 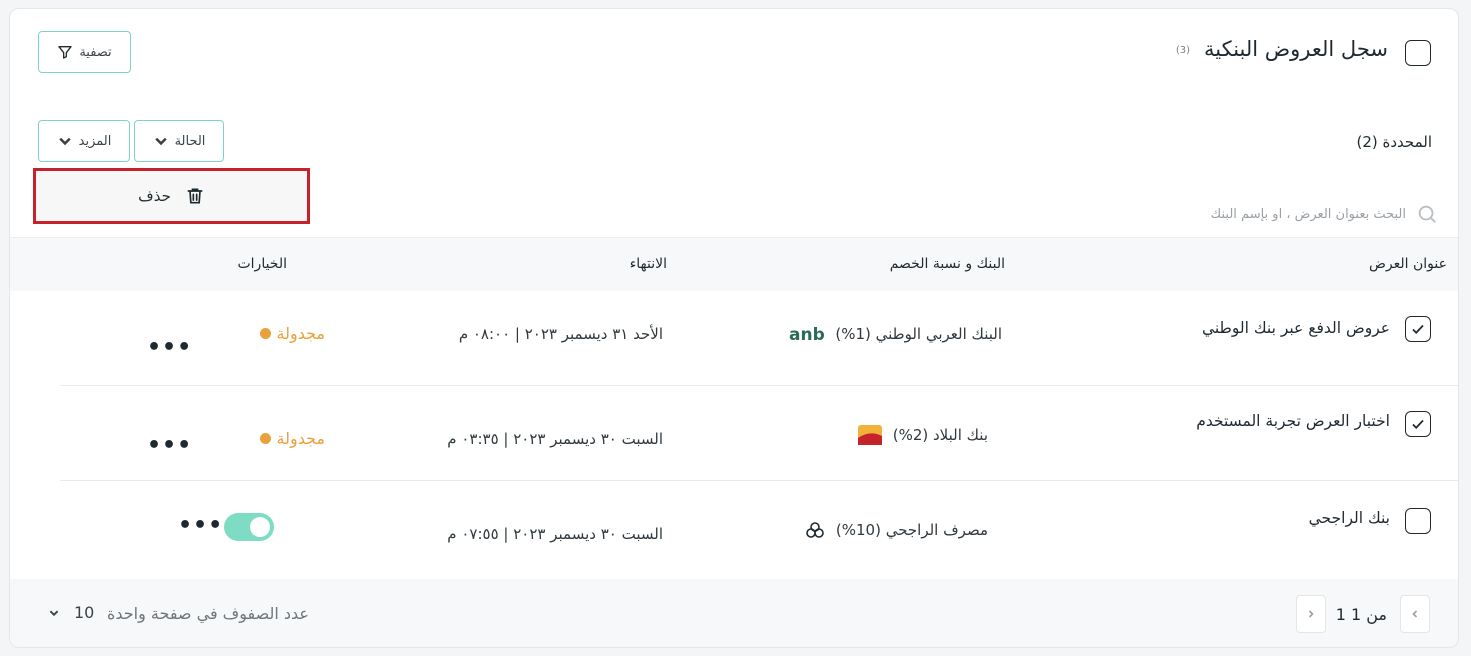 I want to click on bank-info: anb البنك العربي الوطني (1%), so click(x=895, y=334).